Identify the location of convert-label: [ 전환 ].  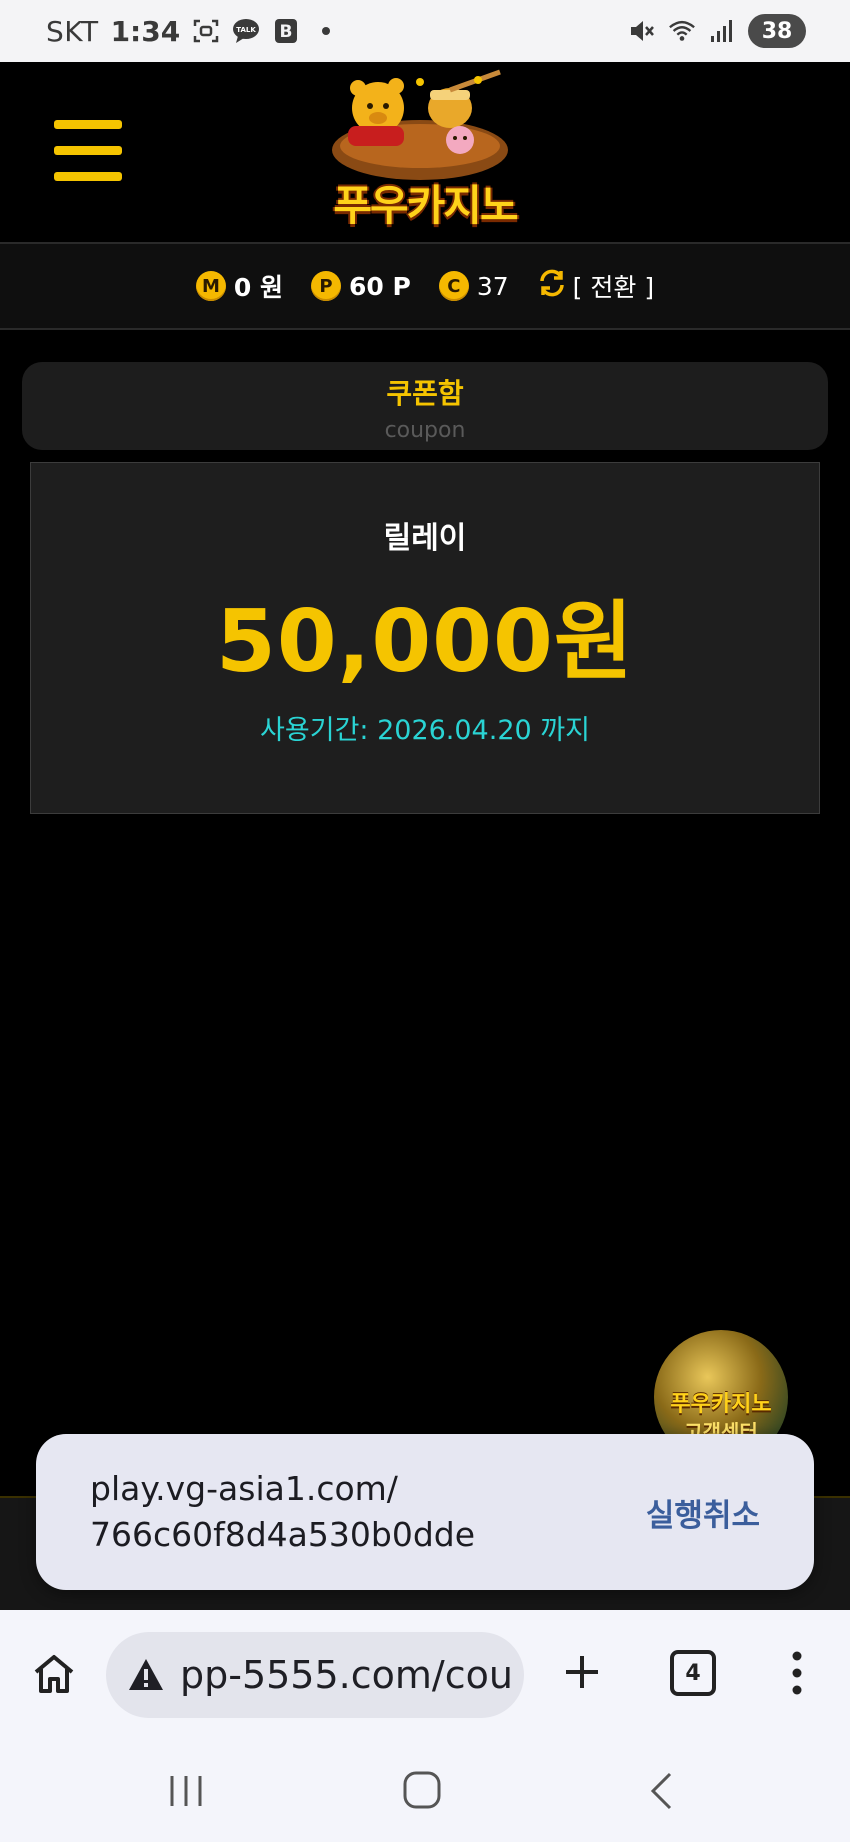
(613, 287).